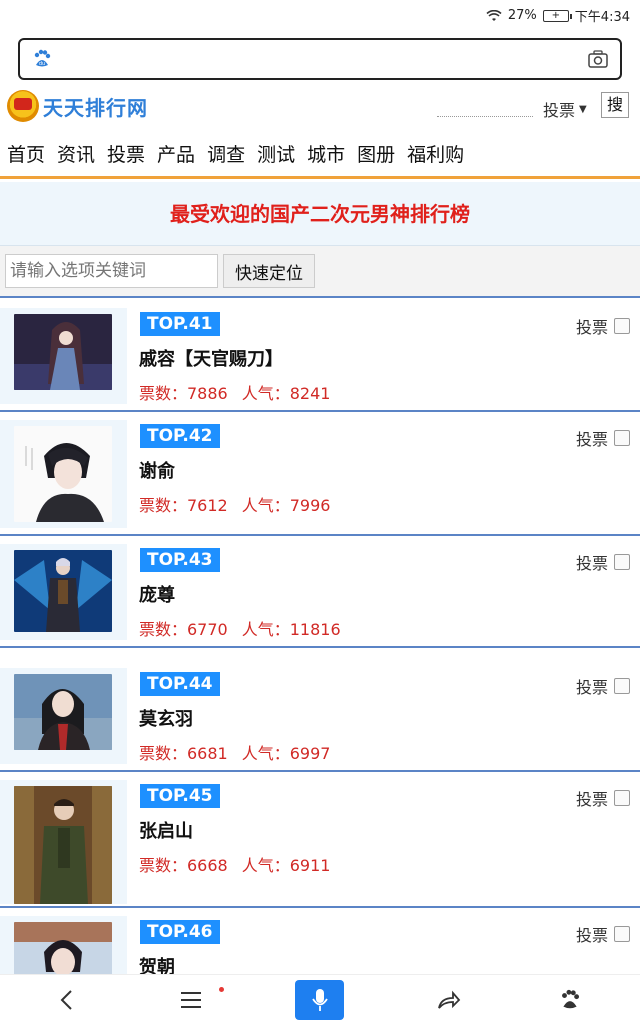  I want to click on list-item: TOP.45 张启山 票数：6668 人气：6911 投票, so click(320, 840).